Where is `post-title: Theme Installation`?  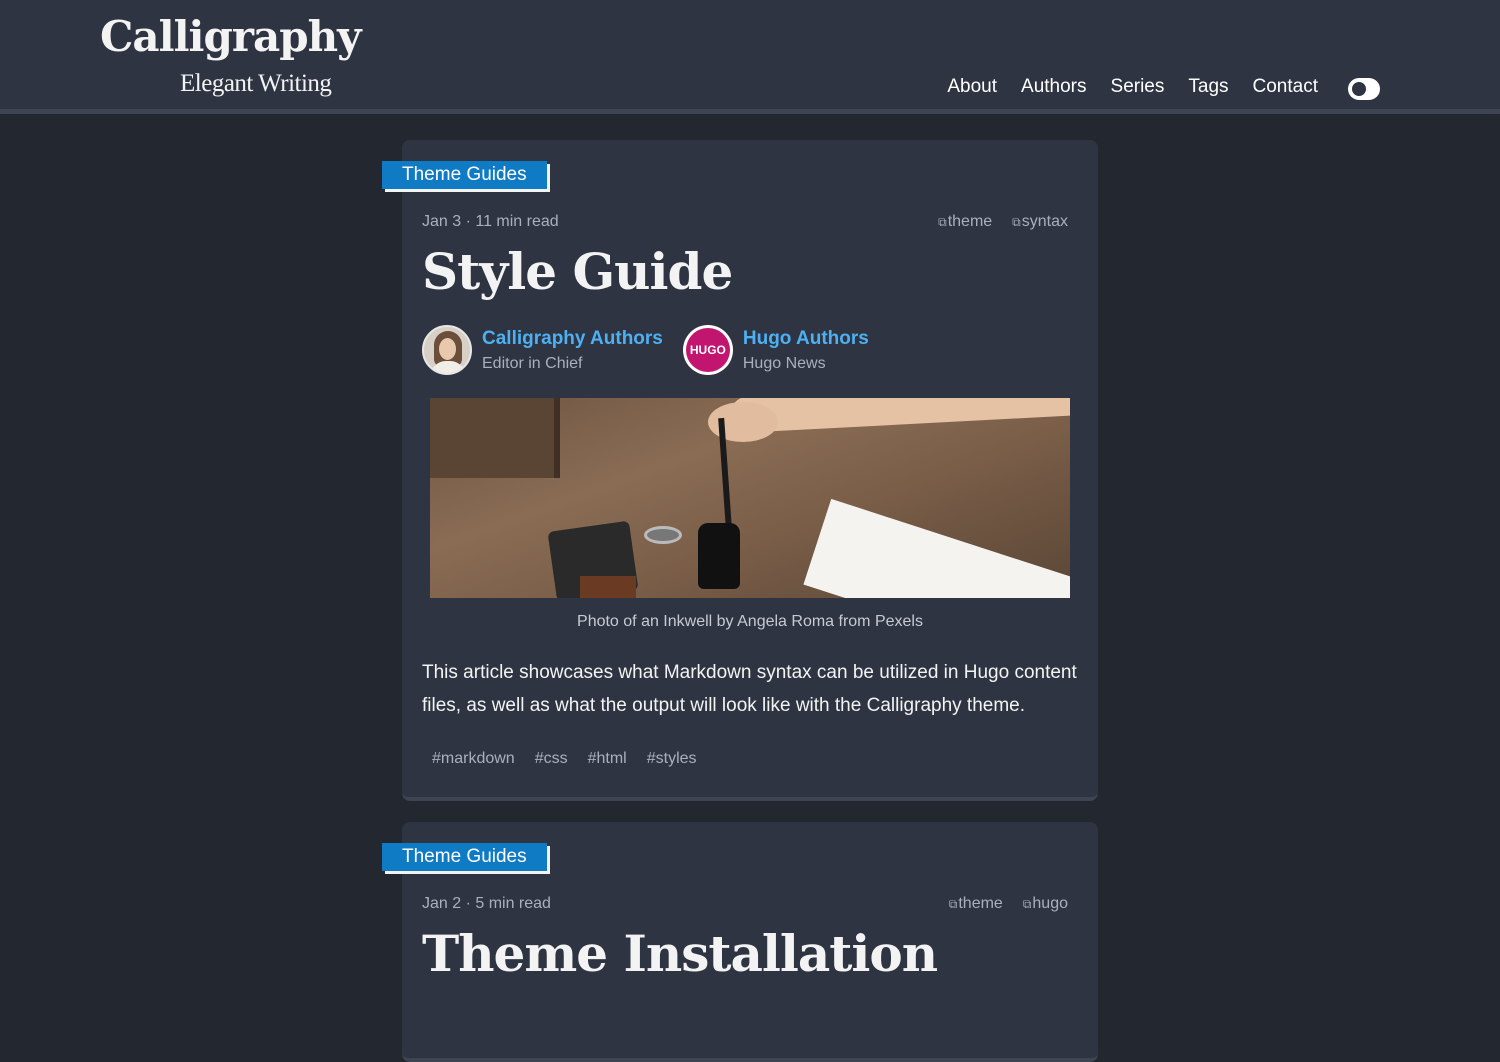 post-title: Theme Installation is located at coordinates (680, 953).